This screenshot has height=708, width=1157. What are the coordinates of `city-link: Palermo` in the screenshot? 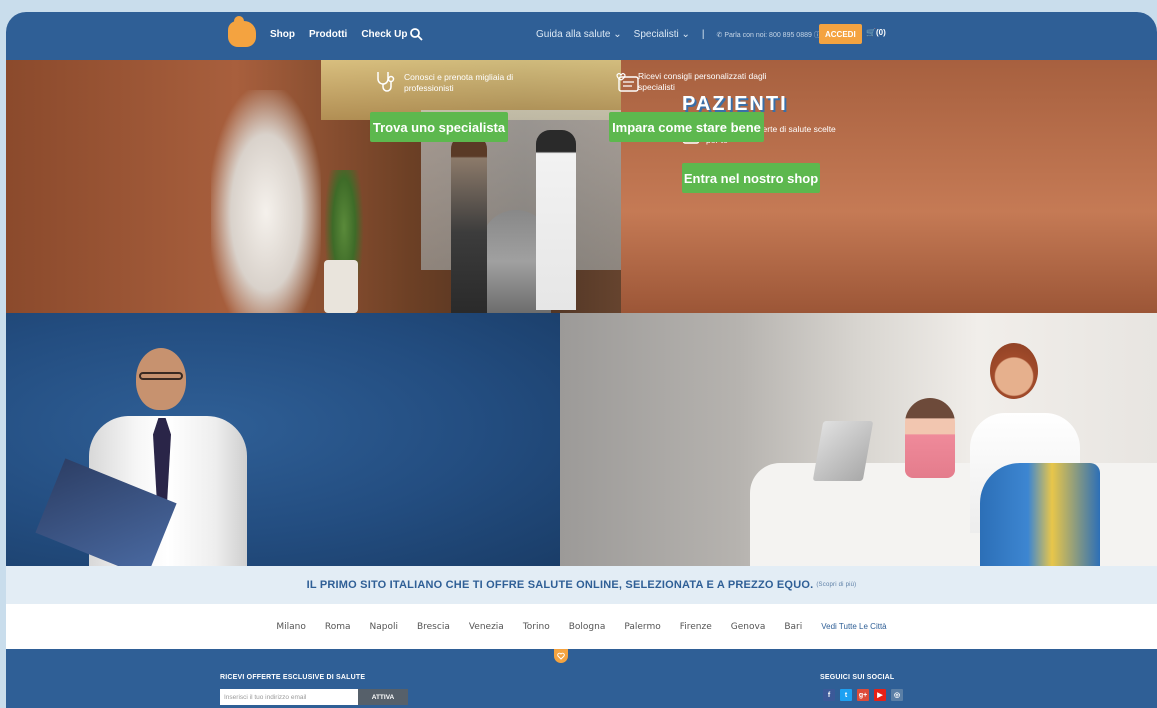 It's located at (642, 627).